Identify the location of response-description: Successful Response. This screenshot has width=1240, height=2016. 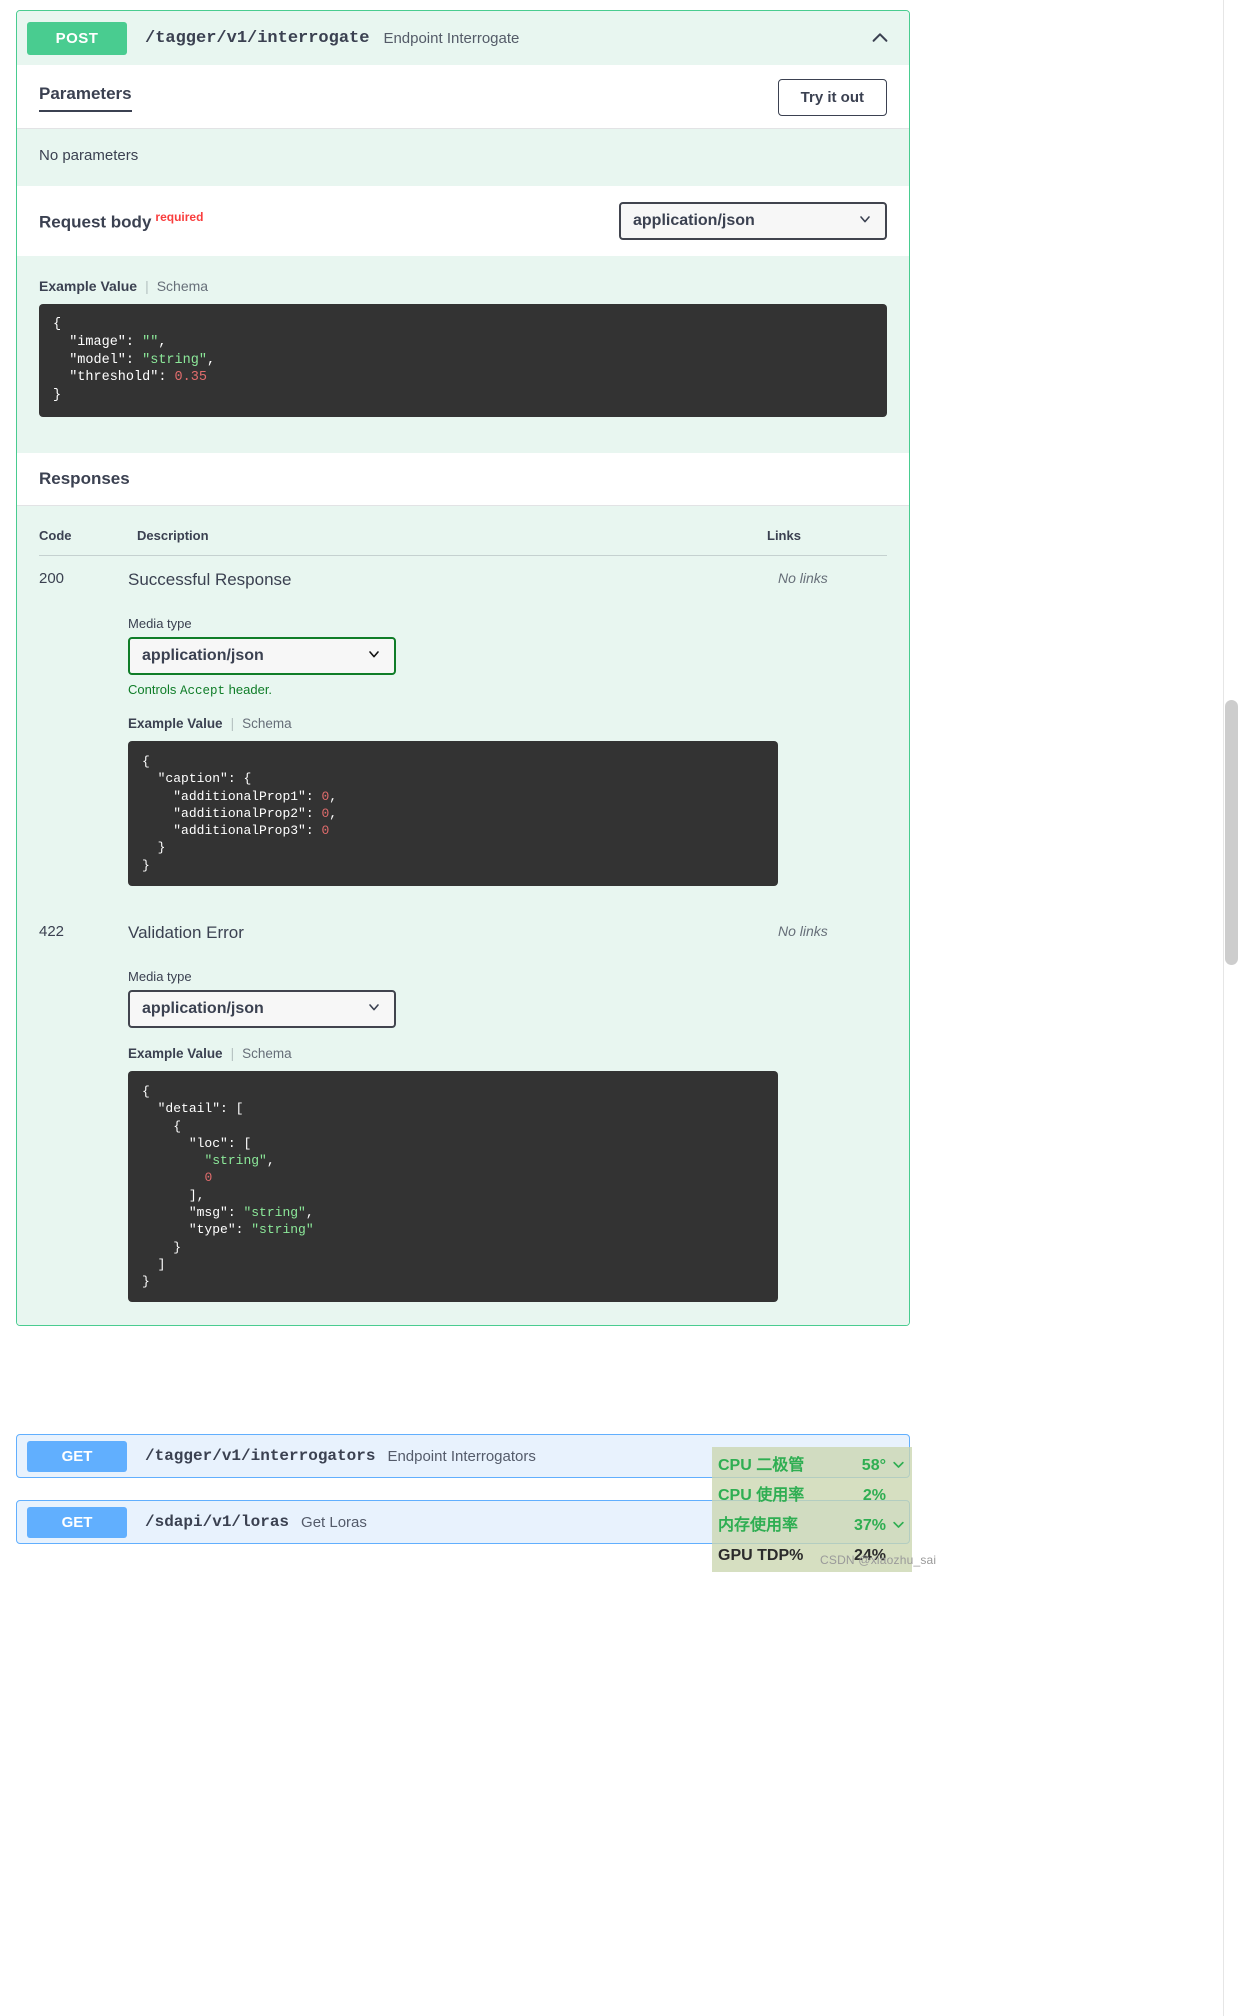
(210, 580).